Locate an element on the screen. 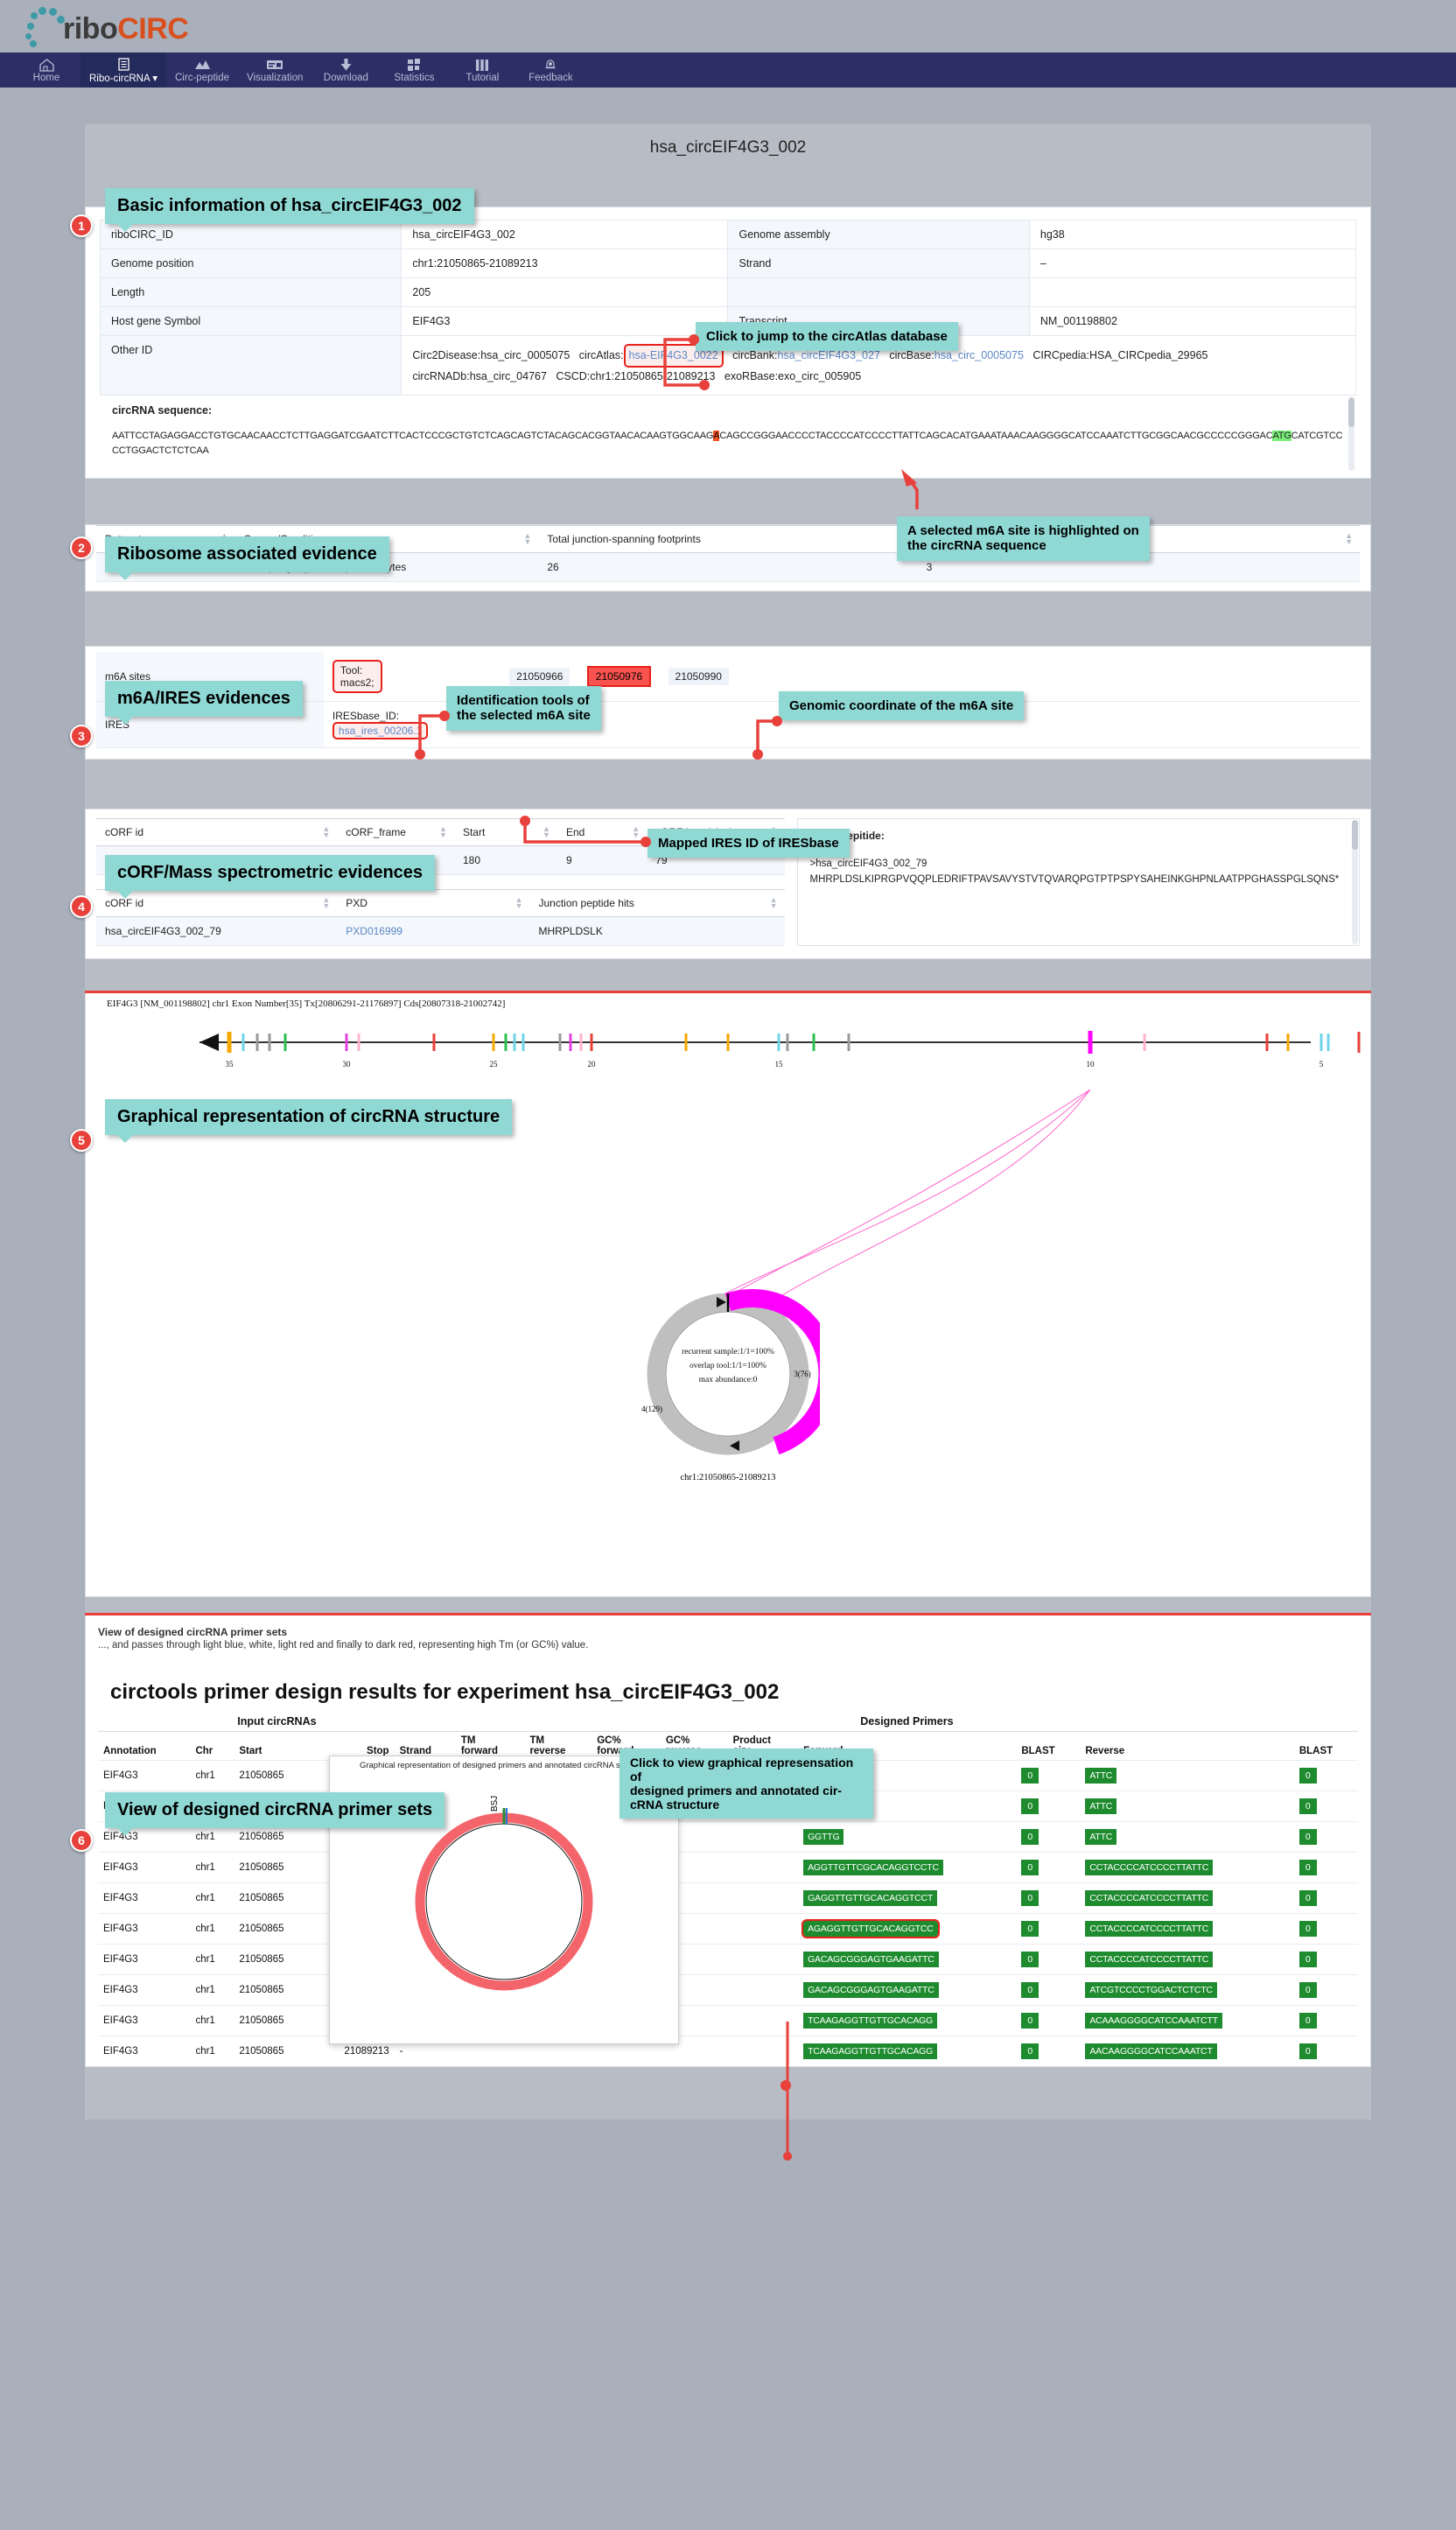 This screenshot has width=1456, height=2530. col-annotation: Annotation is located at coordinates (144, 1745).